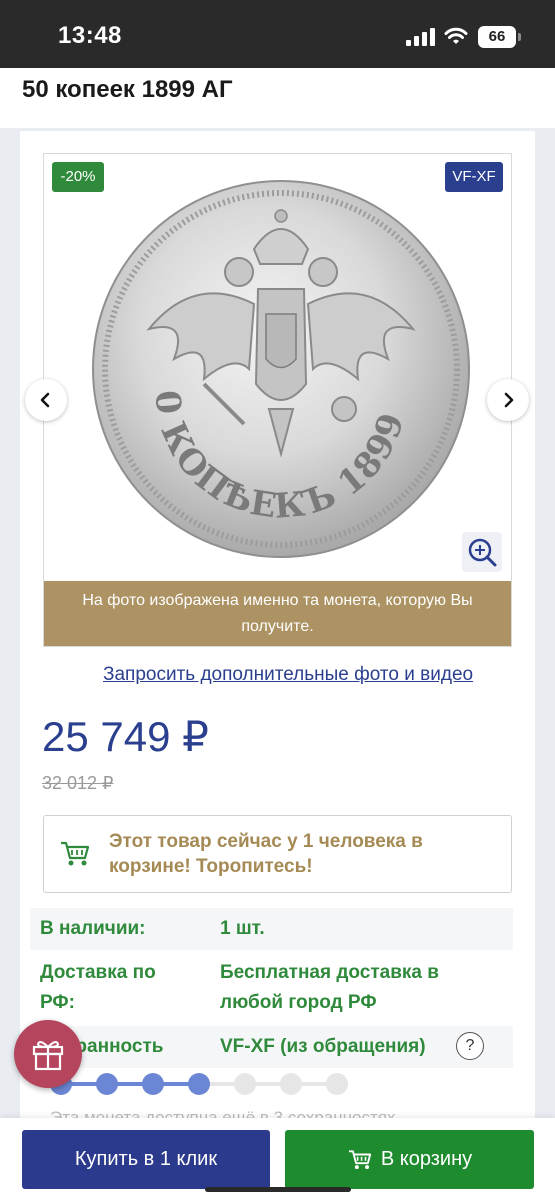 Image resolution: width=555 pixels, height=1200 pixels. I want to click on gallery-prev-button, so click(46, 400).